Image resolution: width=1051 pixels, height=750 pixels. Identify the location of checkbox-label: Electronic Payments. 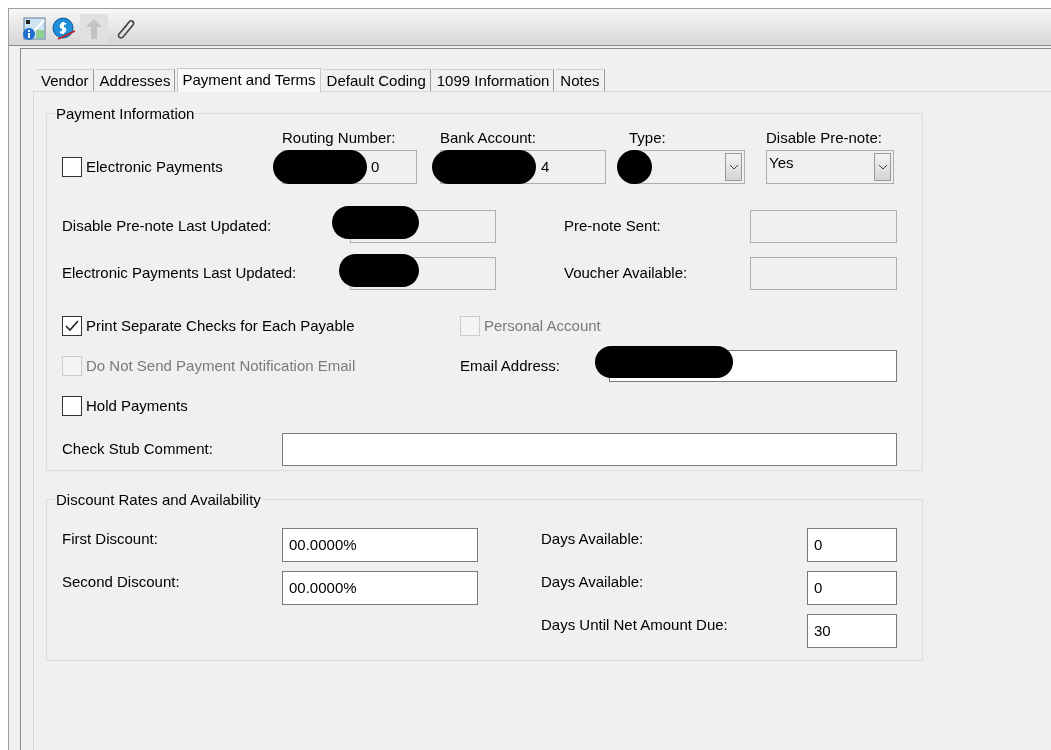
(154, 166).